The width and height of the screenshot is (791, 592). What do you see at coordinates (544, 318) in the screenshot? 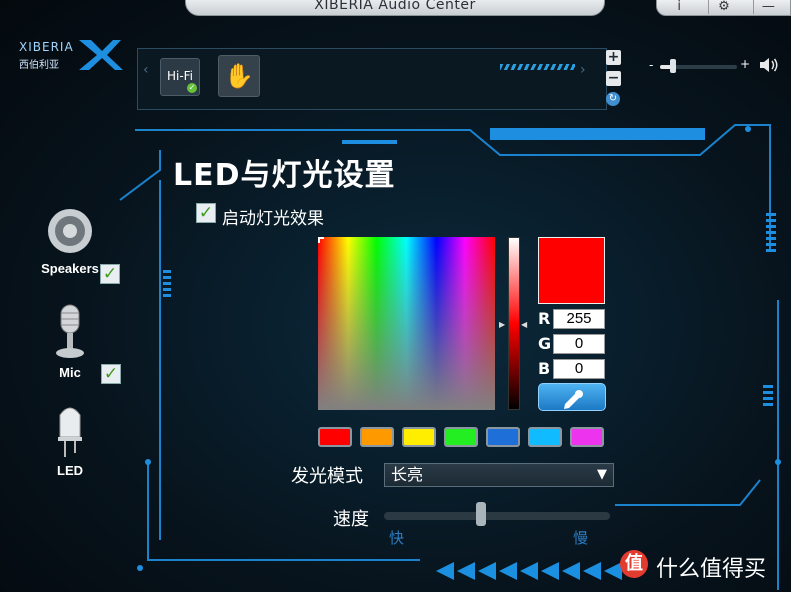
I see `red-label: R` at bounding box center [544, 318].